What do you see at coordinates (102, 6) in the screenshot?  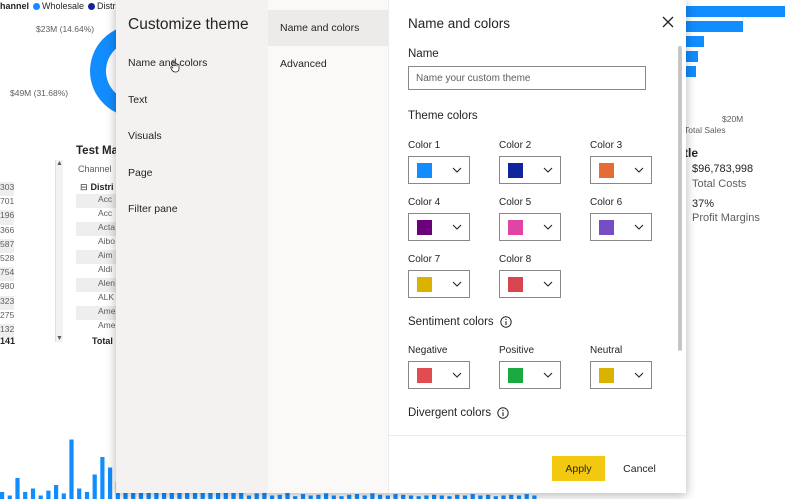 I see `legend-item-distributor: Distr` at bounding box center [102, 6].